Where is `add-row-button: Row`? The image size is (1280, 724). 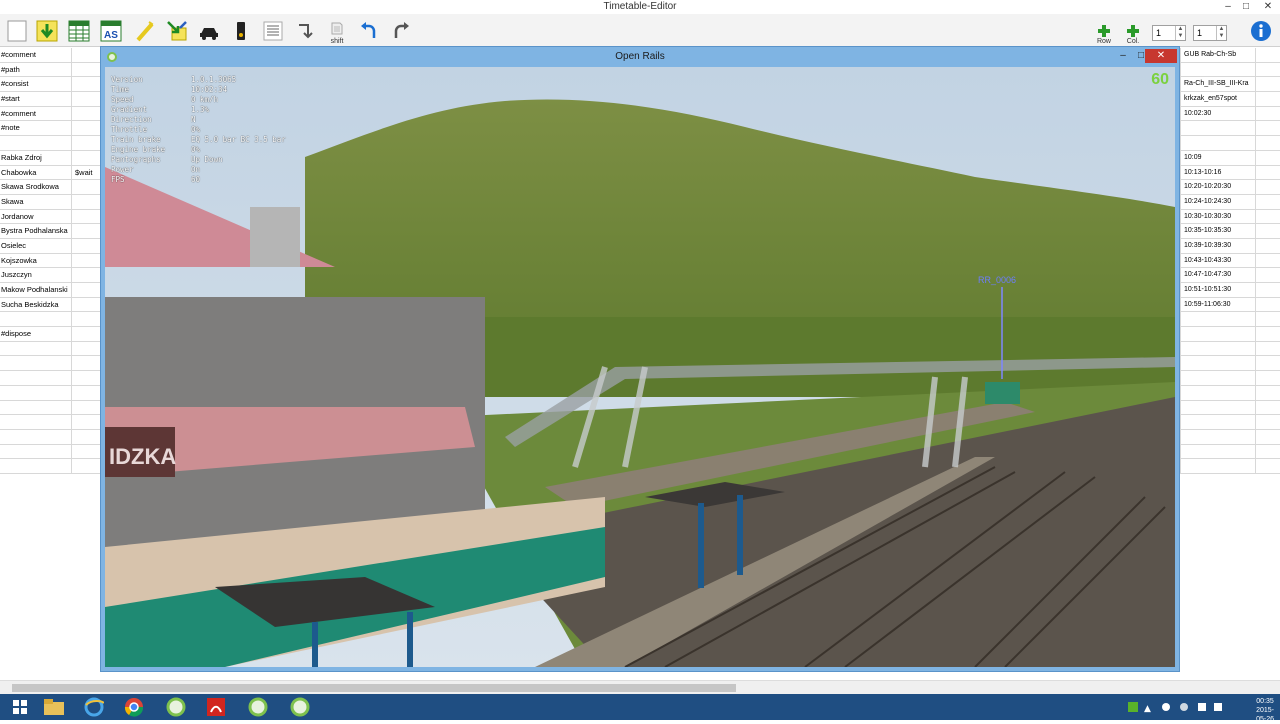
add-row-button: Row is located at coordinates (1104, 31).